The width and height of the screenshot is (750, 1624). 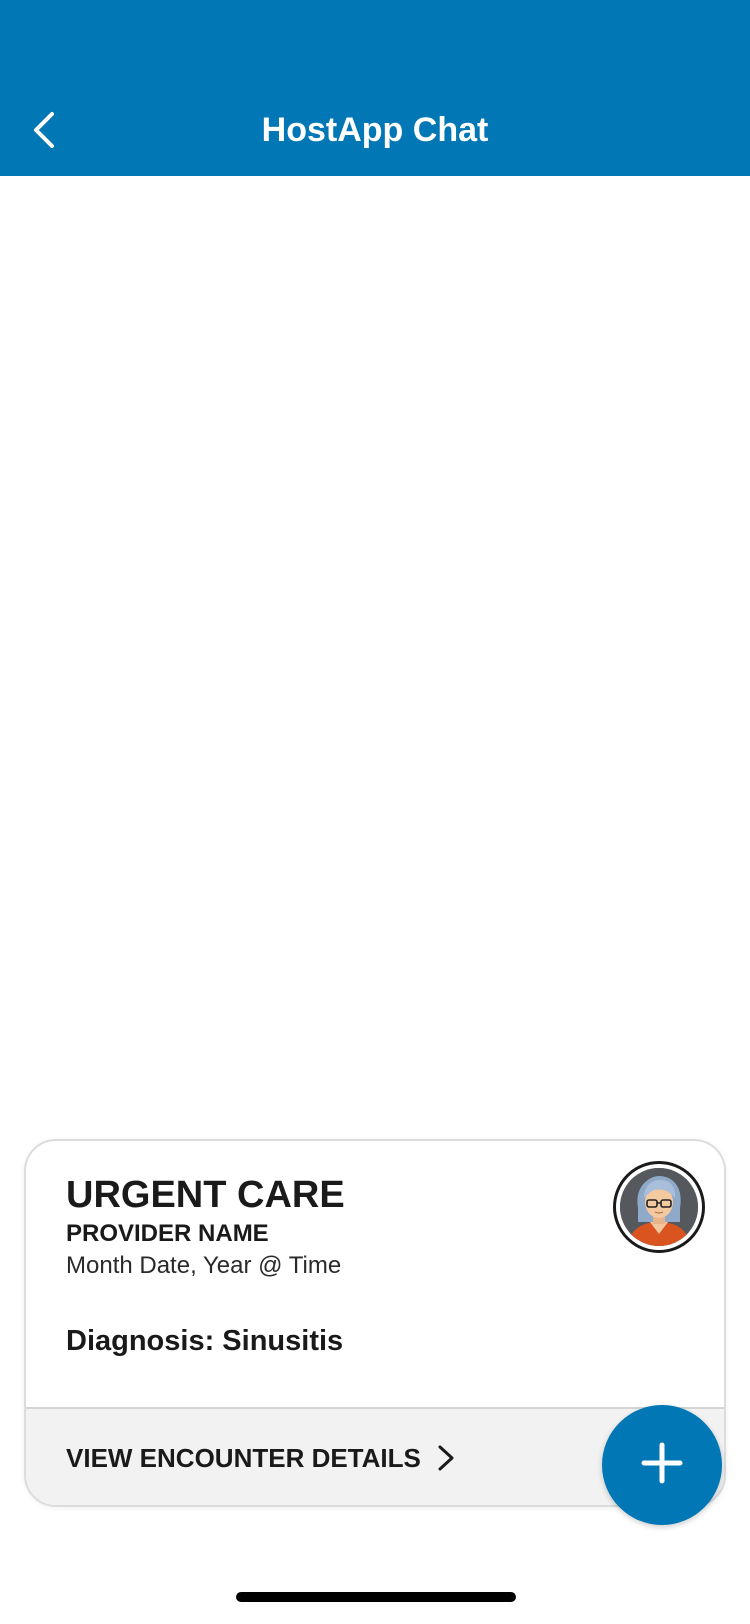 I want to click on page-title: HostApp Chat, so click(x=375, y=130).